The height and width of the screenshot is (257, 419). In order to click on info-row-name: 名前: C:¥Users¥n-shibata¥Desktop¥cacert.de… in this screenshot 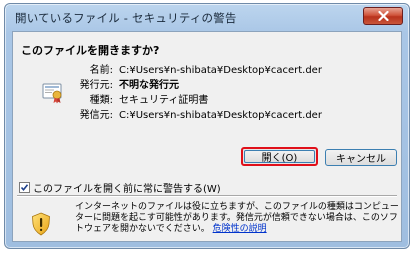, I will do `click(235, 70)`.